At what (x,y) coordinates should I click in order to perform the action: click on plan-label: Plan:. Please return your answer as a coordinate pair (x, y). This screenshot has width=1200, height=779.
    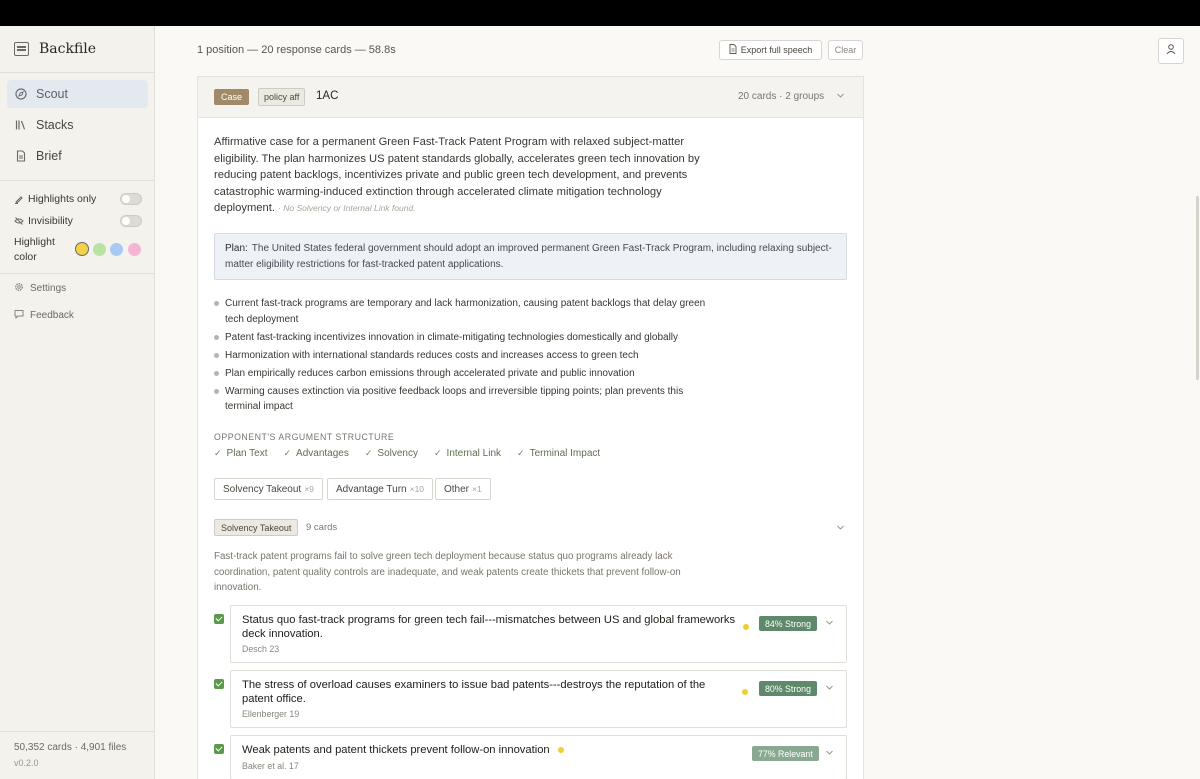
    Looking at the image, I should click on (236, 248).